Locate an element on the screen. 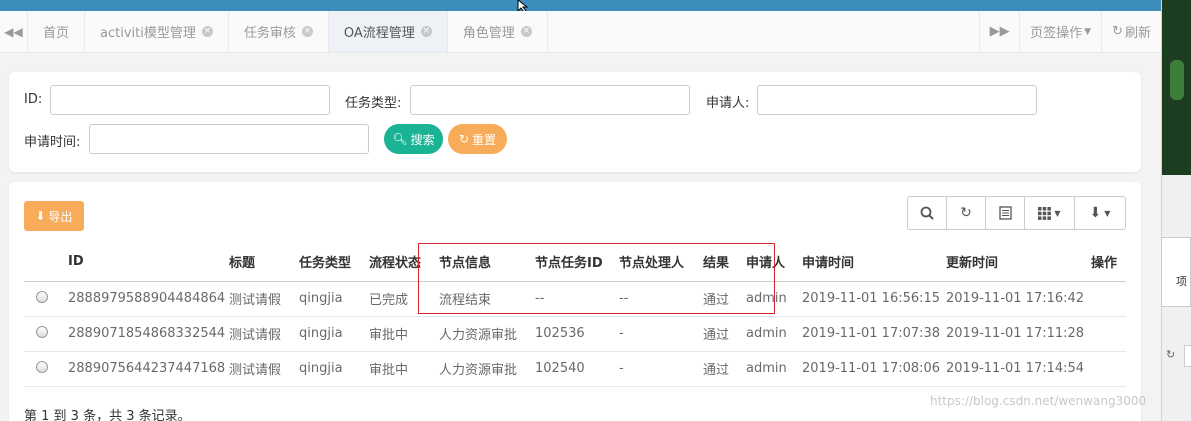  grid-icon is located at coordinates (1045, 213).